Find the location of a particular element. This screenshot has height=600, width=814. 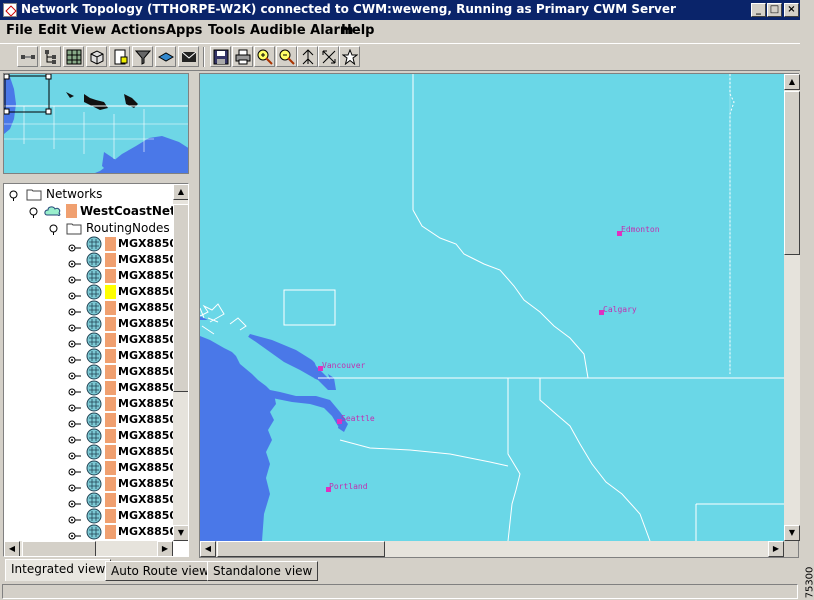

menu-edit: Edit is located at coordinates (52, 30).